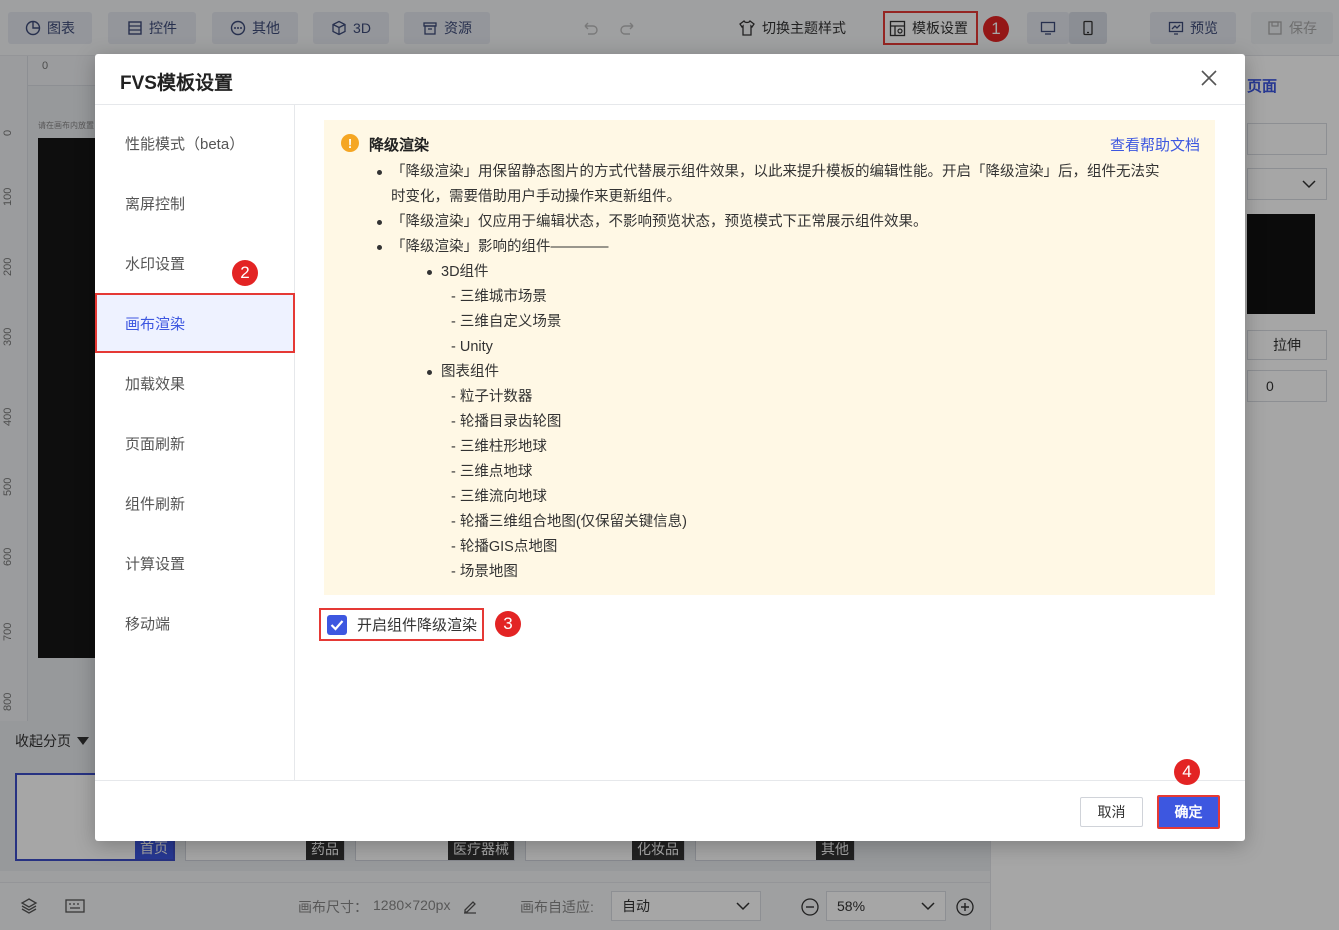 The height and width of the screenshot is (930, 1339). Describe the element at coordinates (155, 504) in the screenshot. I see `sidebar-item-label: 组件刷新` at that location.